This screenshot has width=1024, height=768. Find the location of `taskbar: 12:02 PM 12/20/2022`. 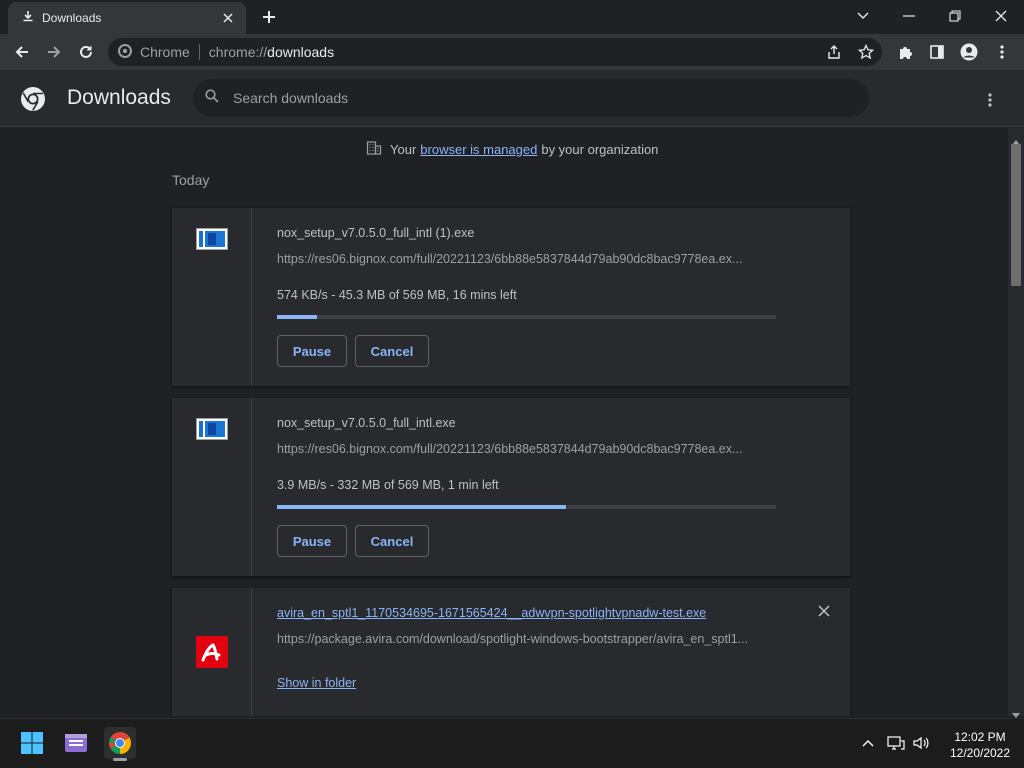

taskbar: 12:02 PM 12/20/2022 is located at coordinates (512, 743).